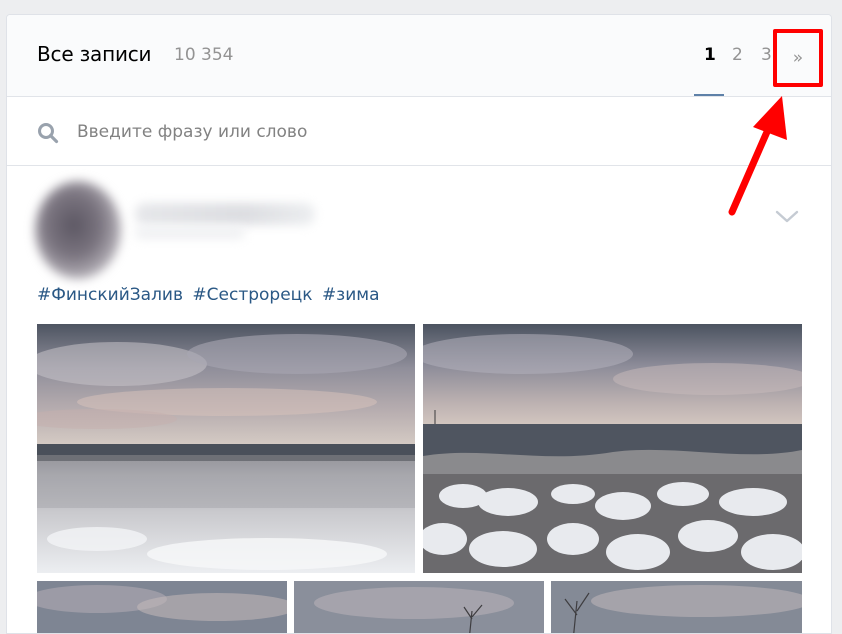 This screenshot has width=842, height=634. What do you see at coordinates (225, 214) in the screenshot?
I see `author-name-blurred` at bounding box center [225, 214].